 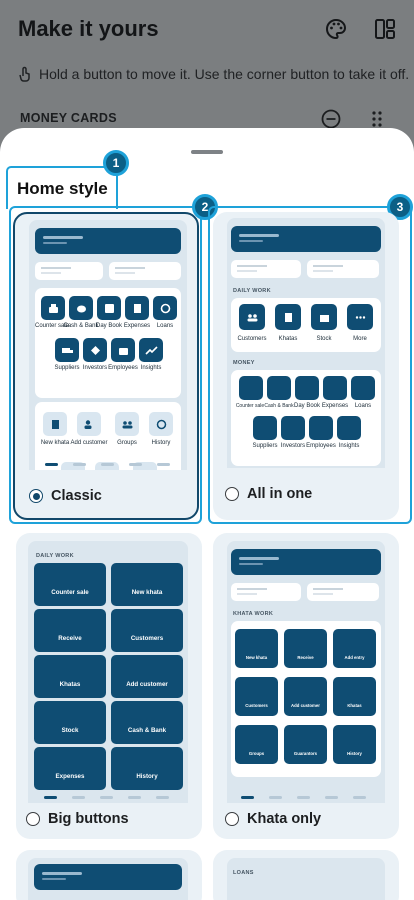 I want to click on khata-tile: Guarantors, so click(x=305, y=744).